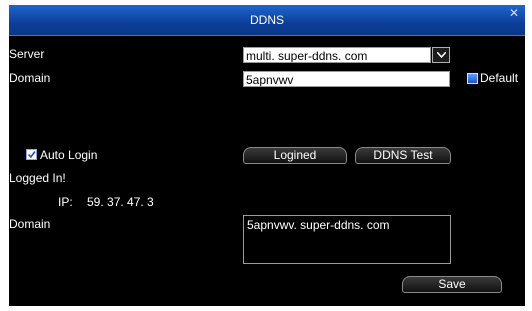 This screenshot has height=311, width=532. What do you see at coordinates (37, 178) in the screenshot?
I see `logged-in-status: Logged In!` at bounding box center [37, 178].